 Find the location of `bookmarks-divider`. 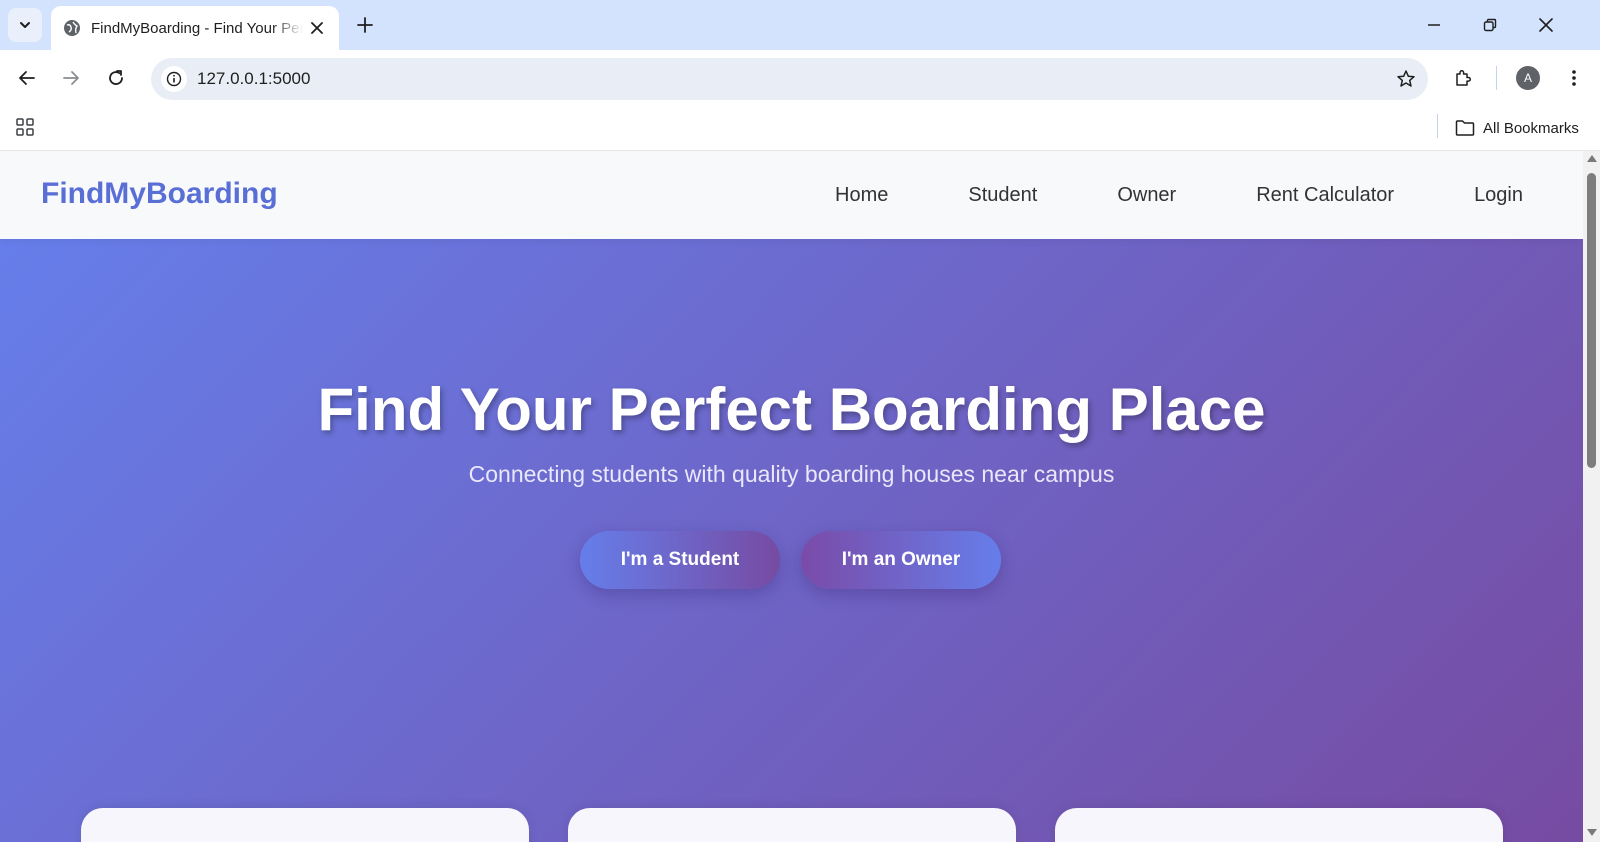

bookmarks-divider is located at coordinates (1437, 126).